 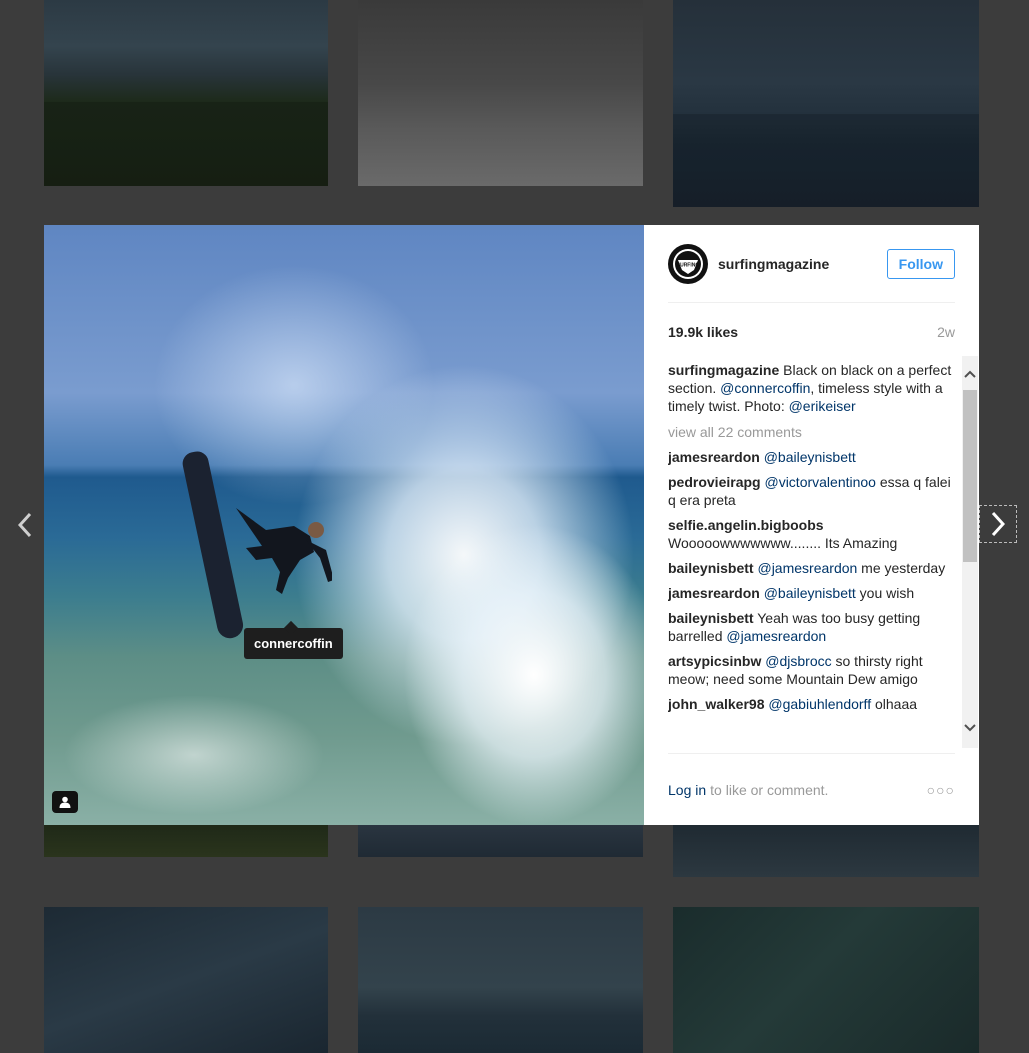 What do you see at coordinates (826, 160) in the screenshot?
I see `thumbnail-shade` at bounding box center [826, 160].